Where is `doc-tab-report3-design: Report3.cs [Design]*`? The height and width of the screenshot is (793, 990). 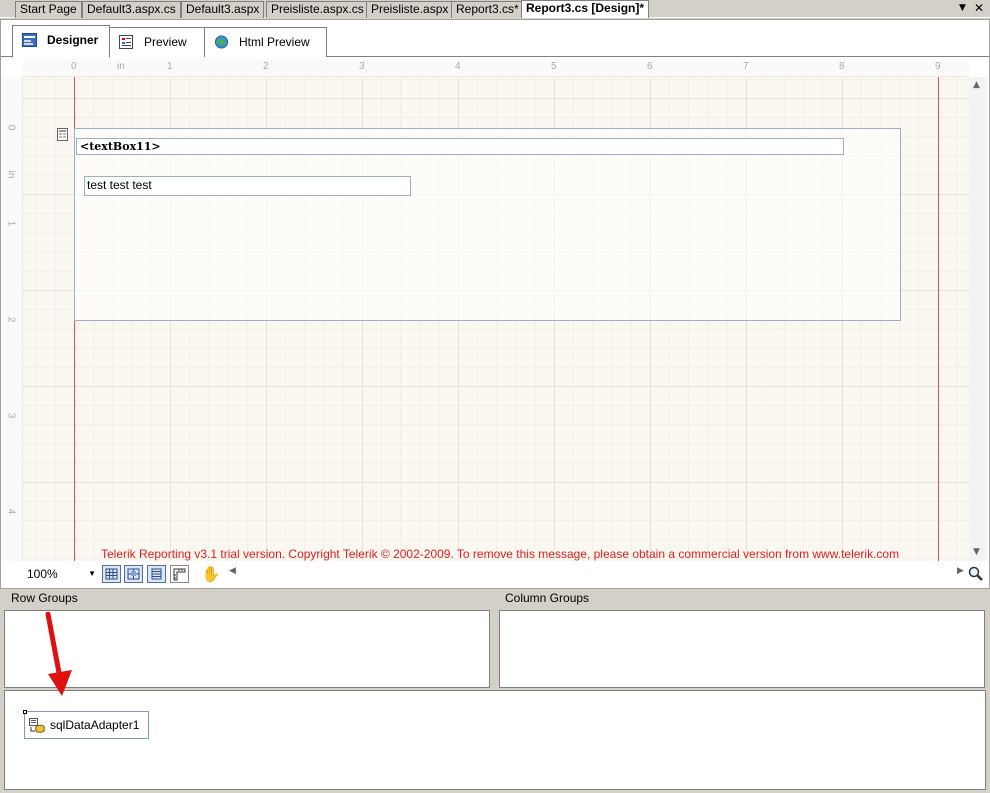 doc-tab-report3-design: Report3.cs [Design]* is located at coordinates (585, 9).